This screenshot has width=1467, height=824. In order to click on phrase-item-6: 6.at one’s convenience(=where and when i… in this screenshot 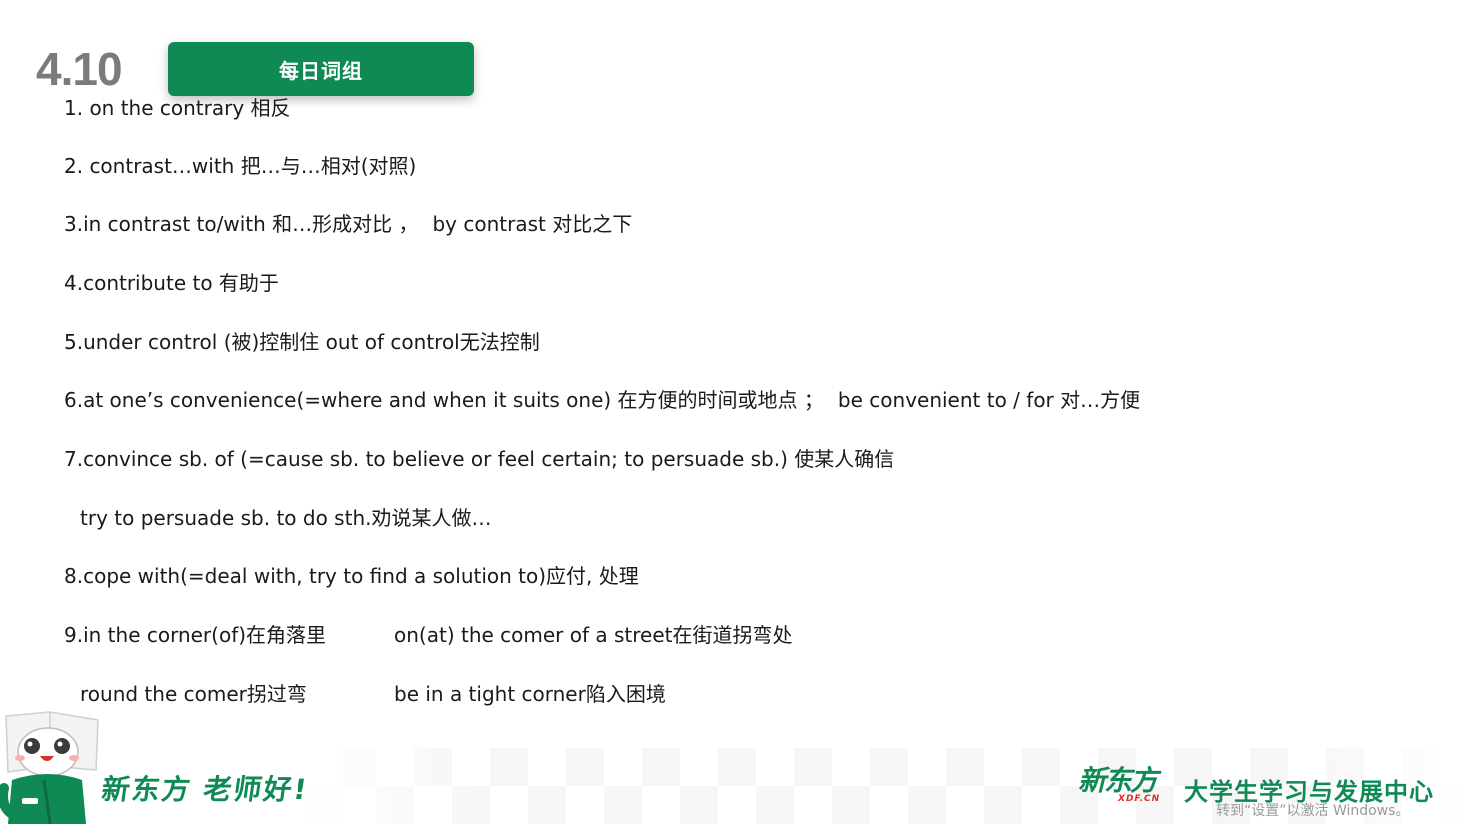, I will do `click(602, 400)`.